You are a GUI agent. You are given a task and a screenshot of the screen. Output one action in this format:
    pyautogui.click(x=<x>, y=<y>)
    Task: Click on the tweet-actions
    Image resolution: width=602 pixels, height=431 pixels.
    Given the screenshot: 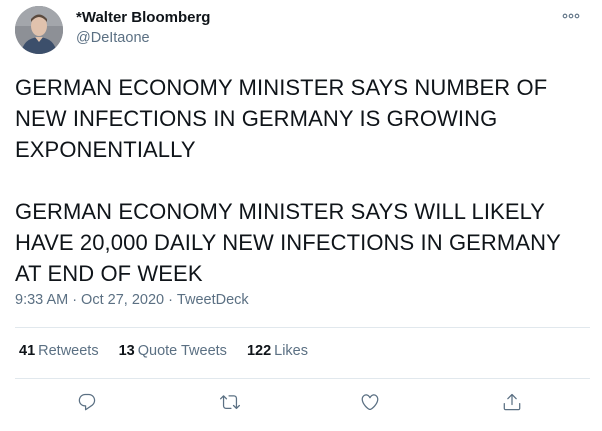 What is the action you would take?
    pyautogui.click(x=301, y=402)
    